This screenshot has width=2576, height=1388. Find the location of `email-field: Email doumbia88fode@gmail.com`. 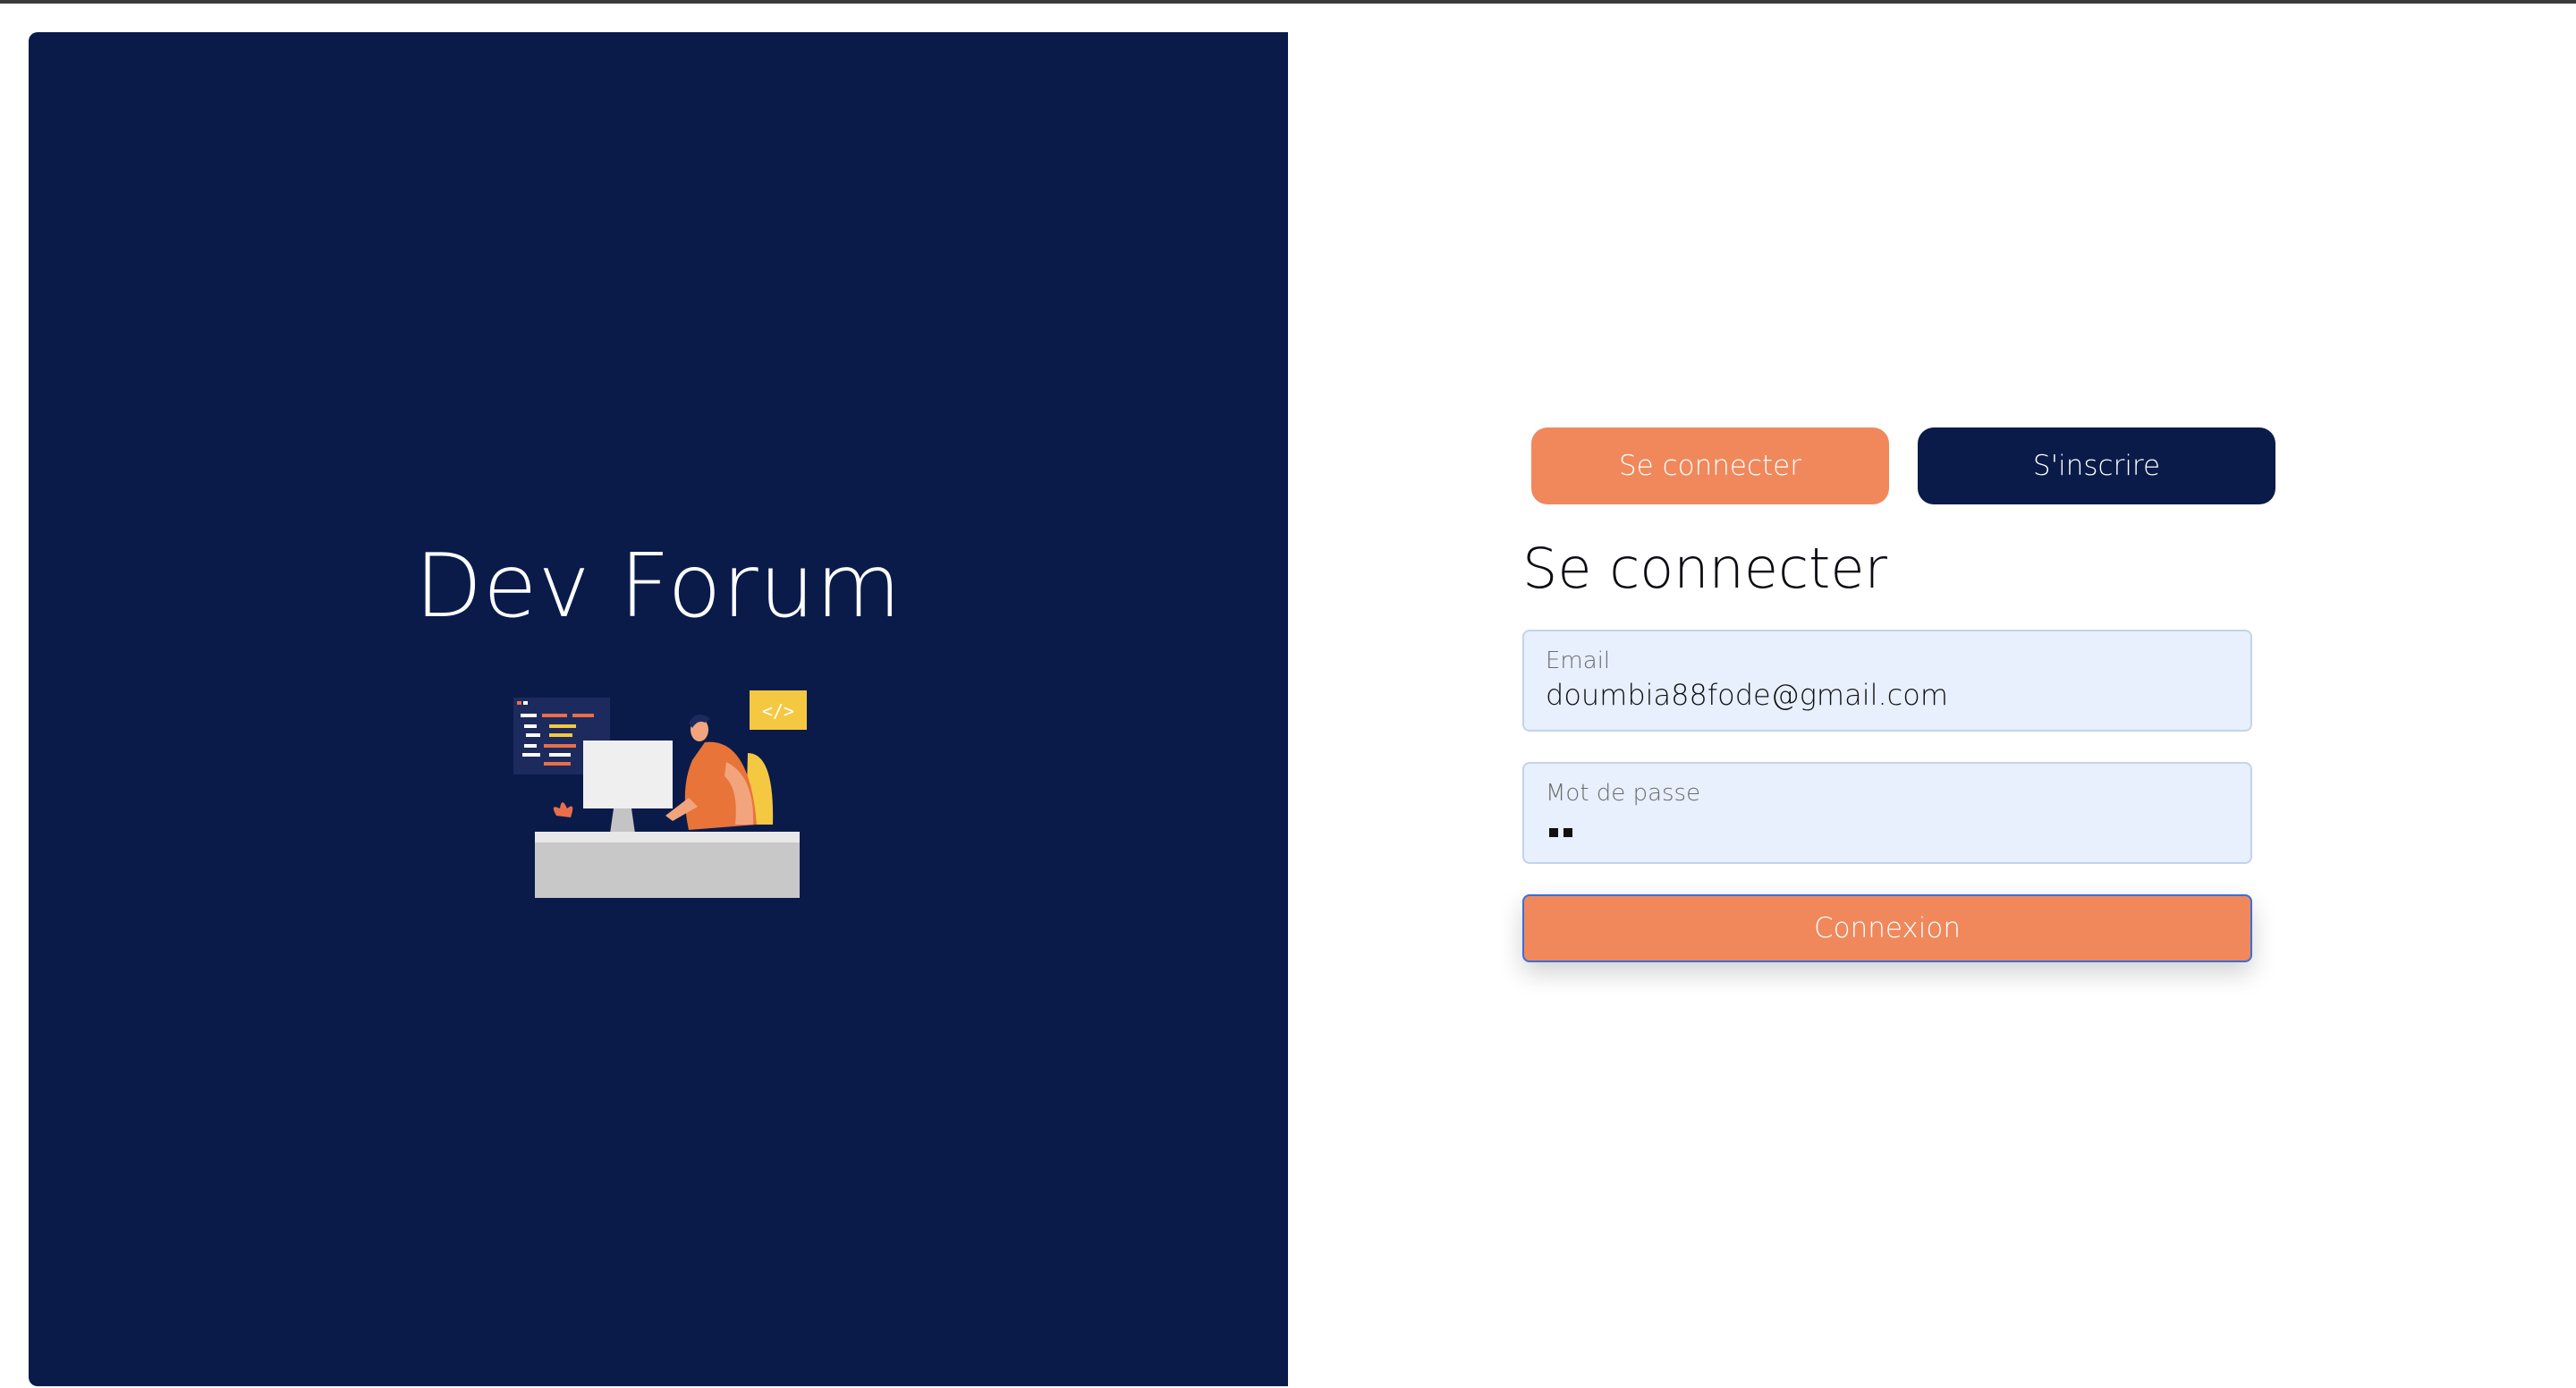

email-field: Email doumbia88fode@gmail.com is located at coordinates (1887, 681).